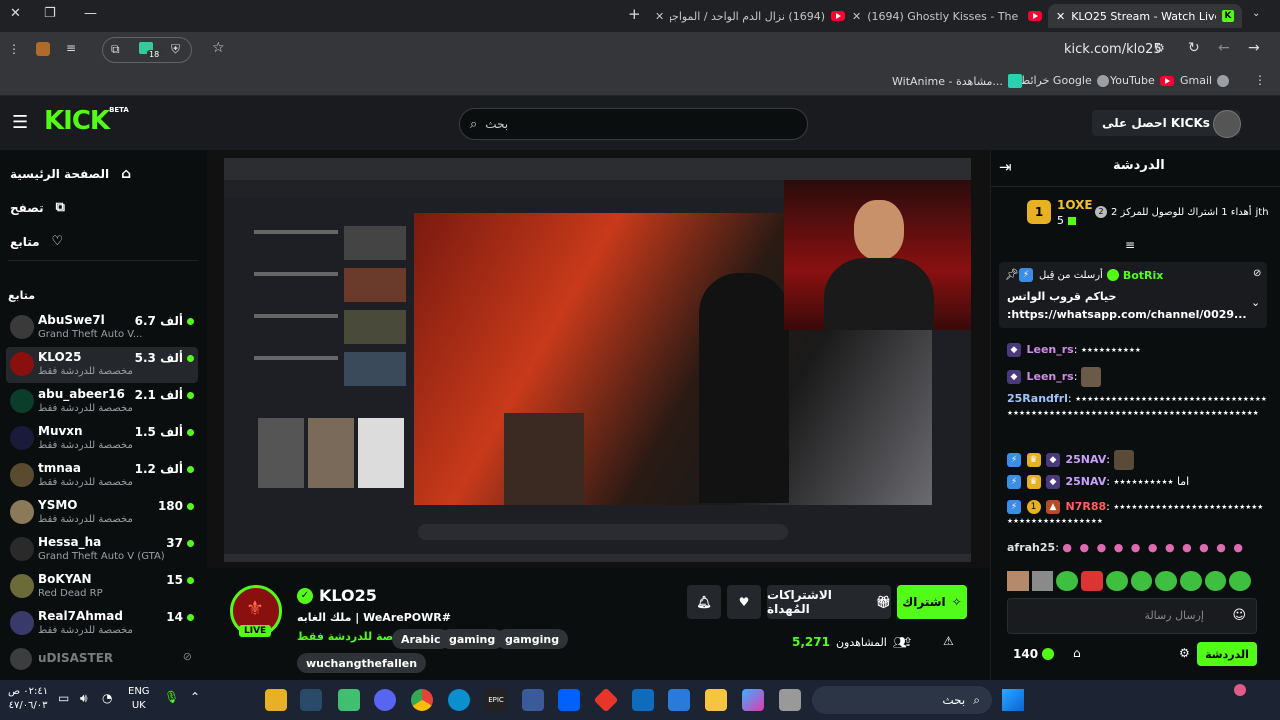 The width and height of the screenshot is (1280, 720). Describe the element at coordinates (1142, 80) in the screenshot. I see `bookmark-youtube: YouTube` at that location.